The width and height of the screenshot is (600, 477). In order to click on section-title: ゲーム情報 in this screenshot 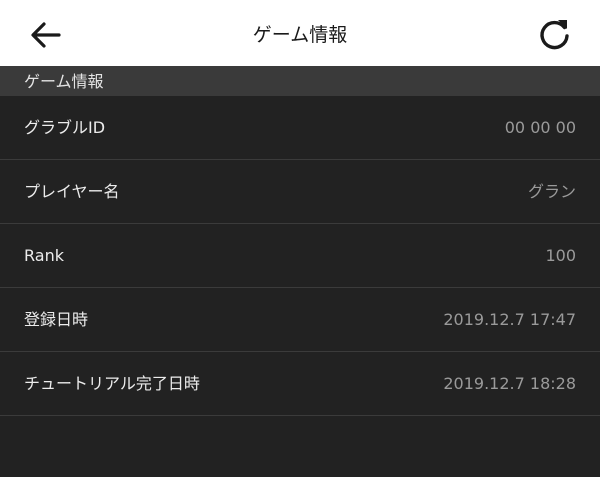, I will do `click(64, 81)`.